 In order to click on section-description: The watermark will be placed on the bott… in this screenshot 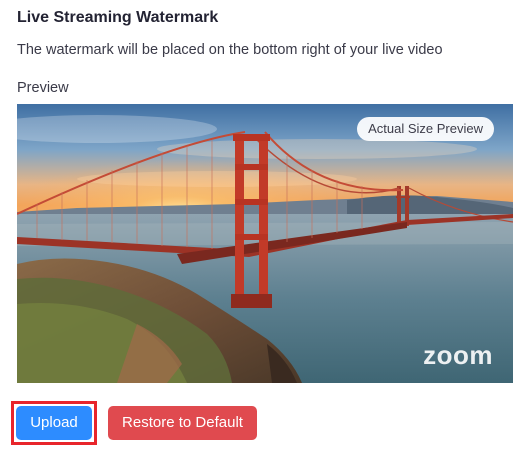, I will do `click(230, 50)`.